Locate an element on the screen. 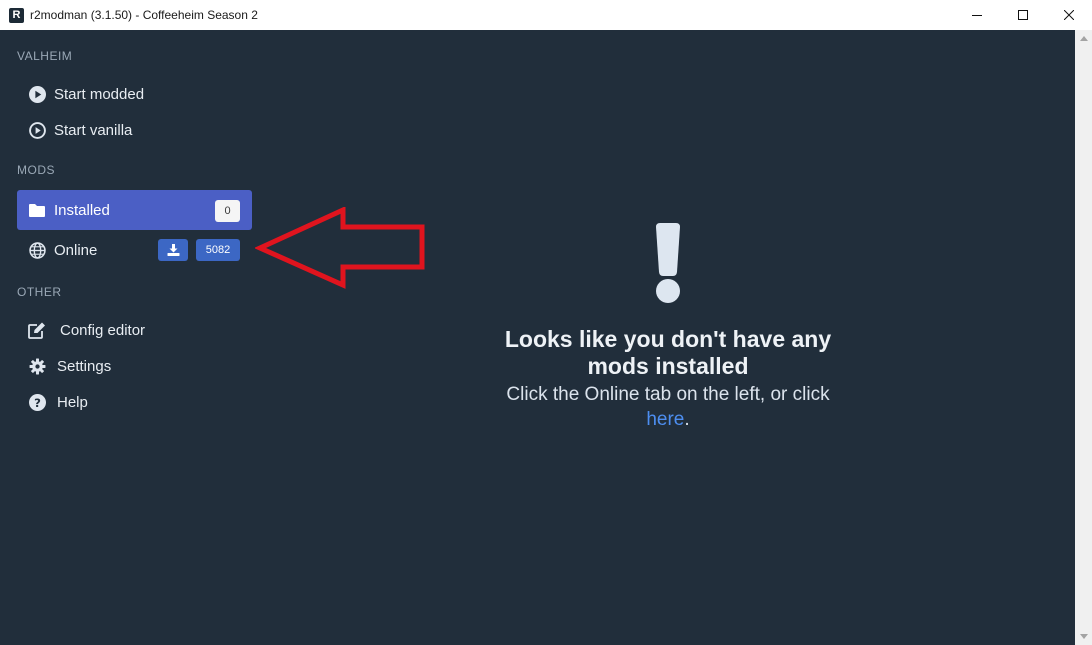 The image size is (1092, 645). scroll-up-button is located at coordinates (1083, 38).